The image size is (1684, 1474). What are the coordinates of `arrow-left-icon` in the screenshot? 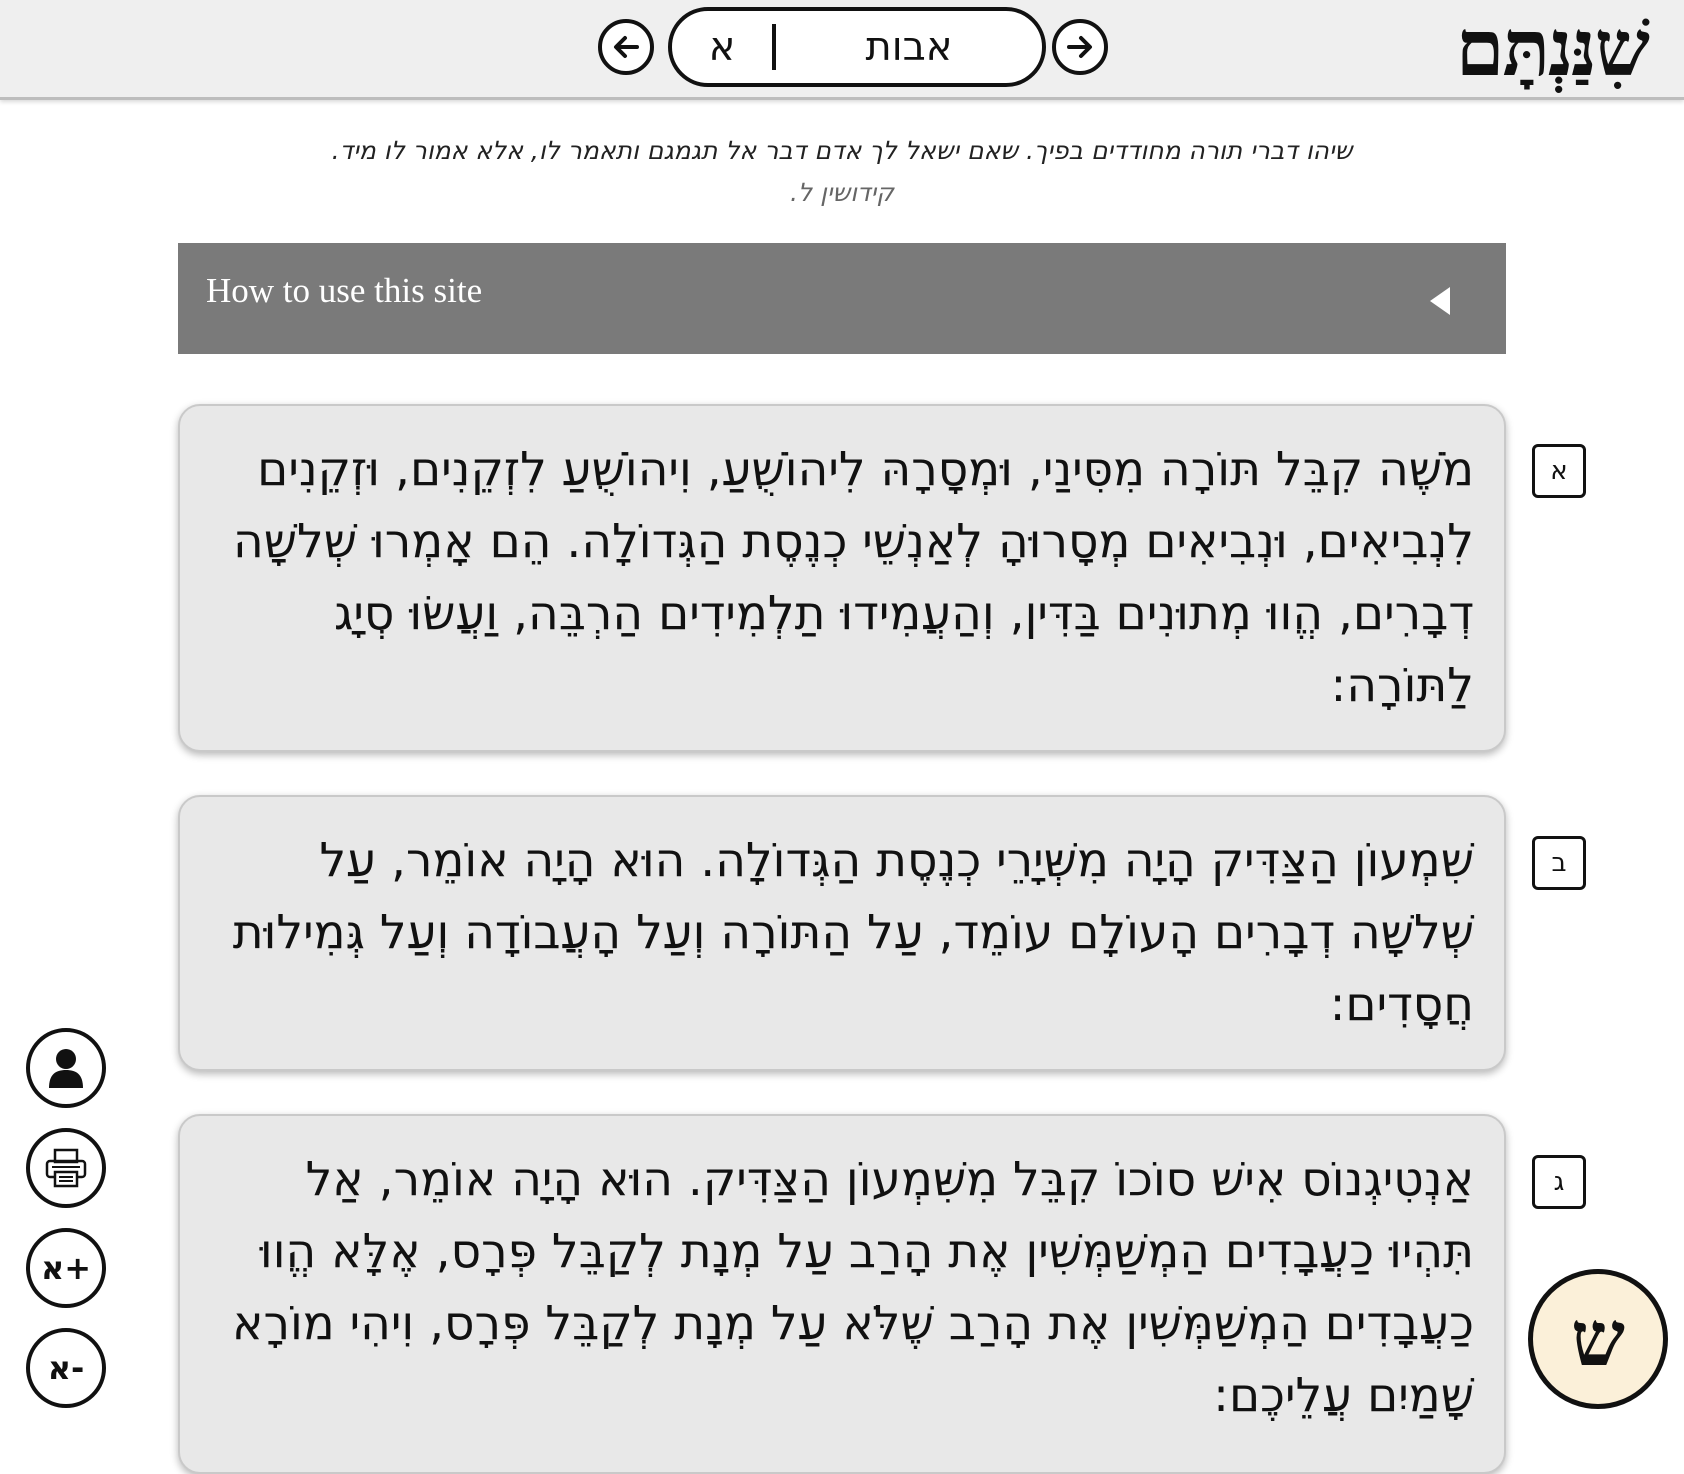 It's located at (626, 47).